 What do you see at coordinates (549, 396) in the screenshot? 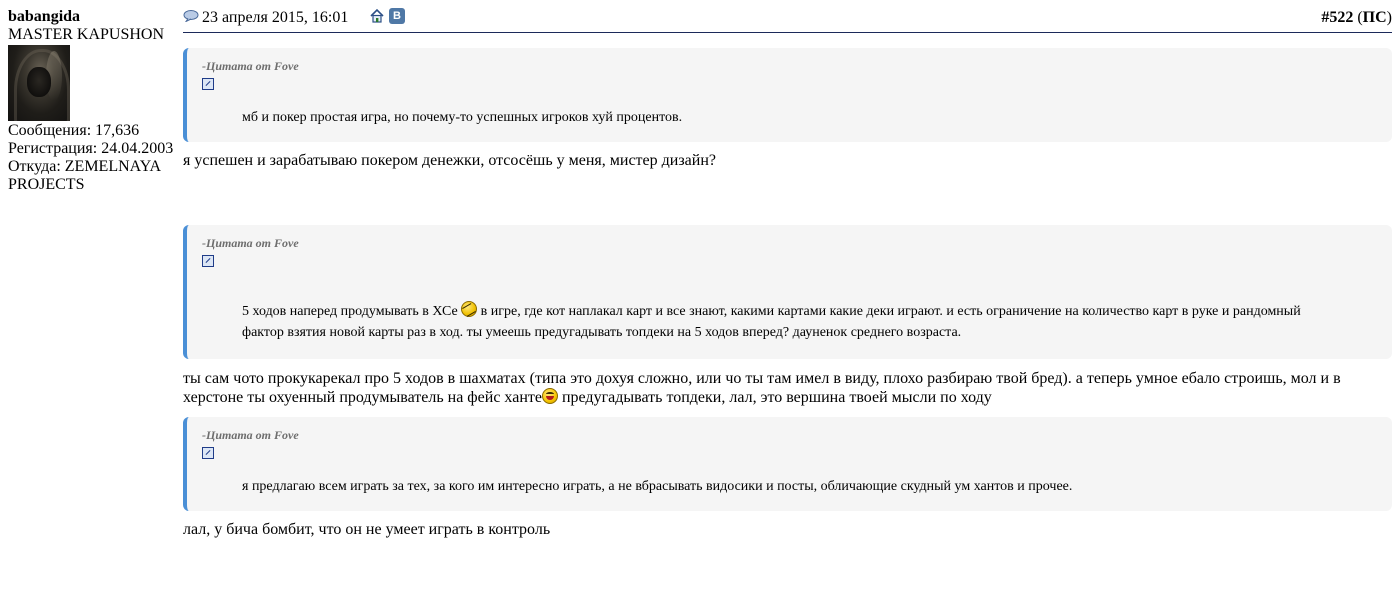
I see `laughing-smiley-icon` at bounding box center [549, 396].